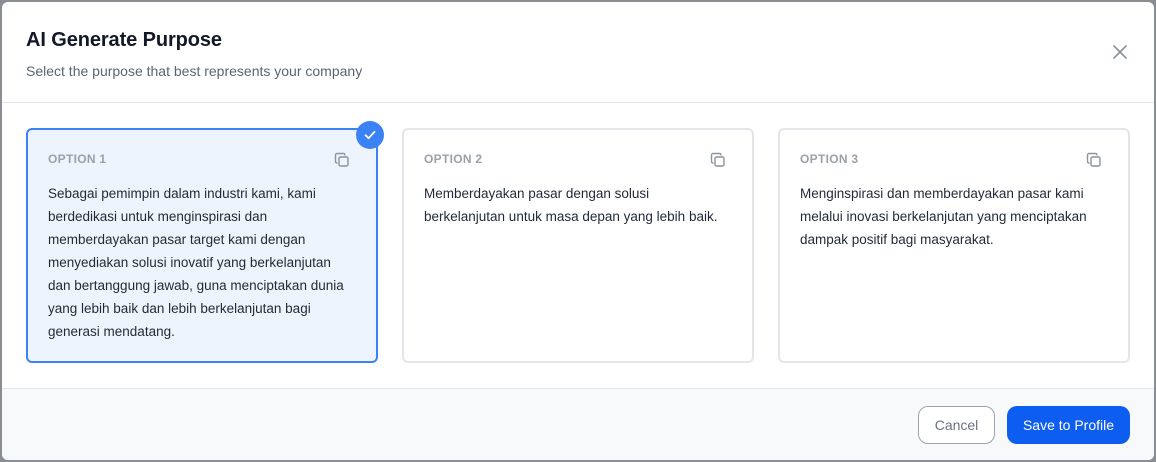  What do you see at coordinates (453, 159) in the screenshot?
I see `option-label: OPTION 2` at bounding box center [453, 159].